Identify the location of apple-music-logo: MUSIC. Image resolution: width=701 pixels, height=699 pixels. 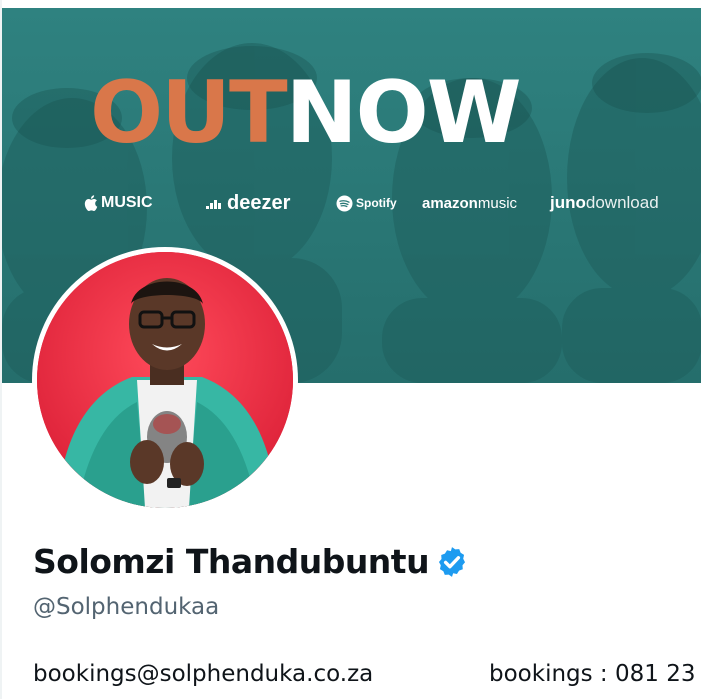
(145, 203).